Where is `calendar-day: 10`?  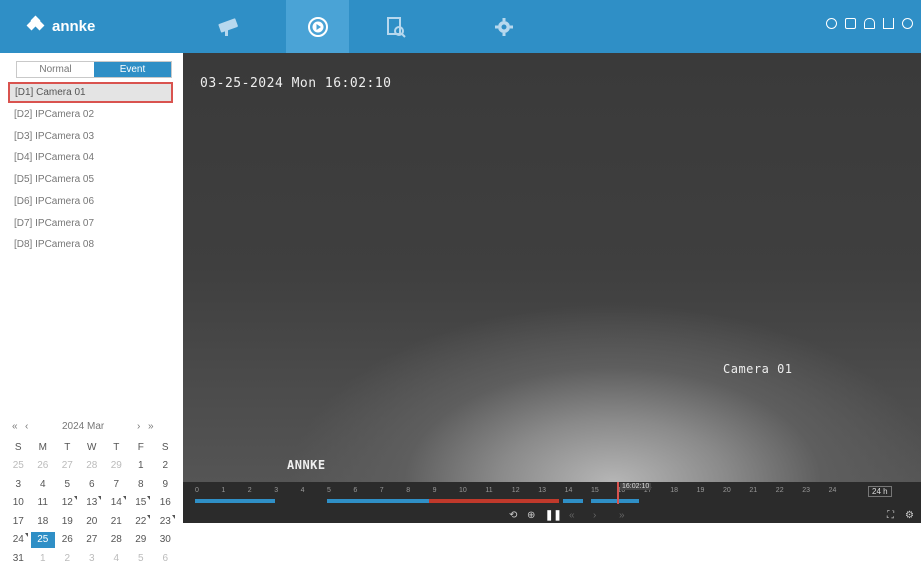 calendar-day: 10 is located at coordinates (18, 502).